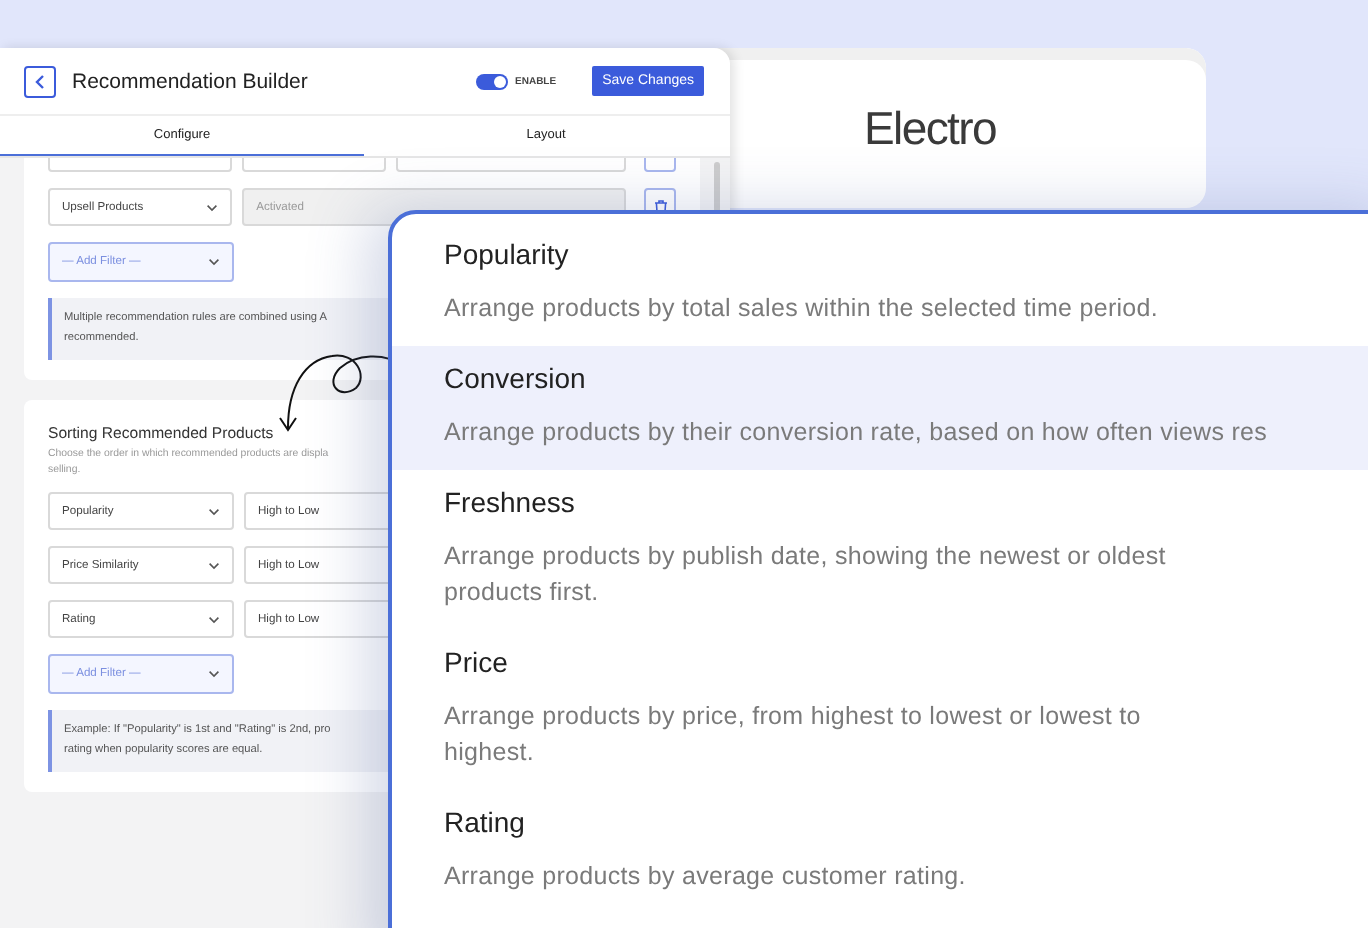 Image resolution: width=1368 pixels, height=928 pixels. I want to click on chevron-left-icon, so click(40, 81).